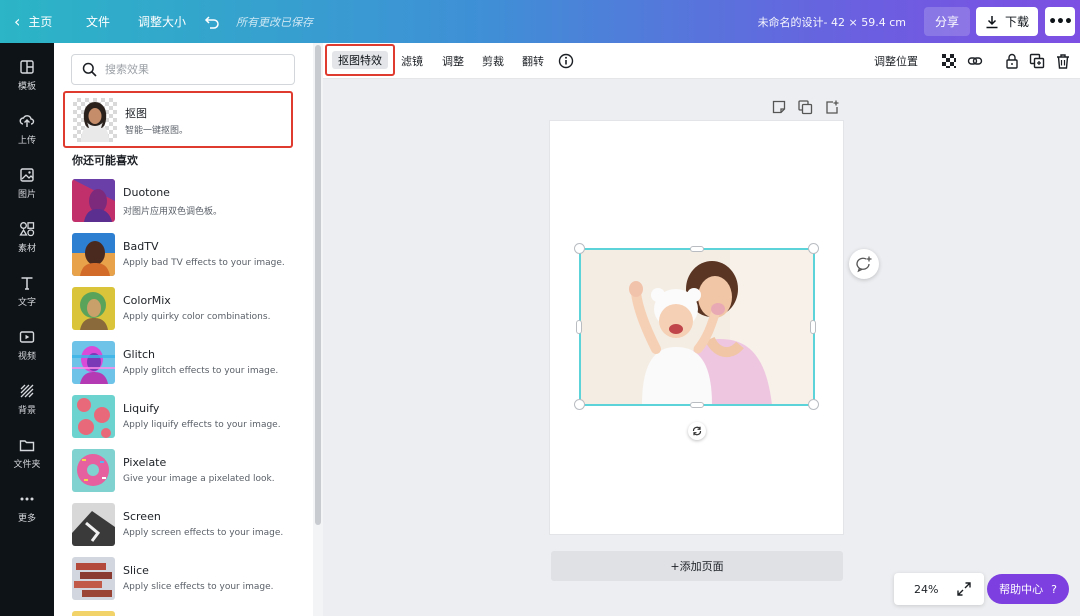  Describe the element at coordinates (1012, 61) in the screenshot. I see `lock-icon` at that location.